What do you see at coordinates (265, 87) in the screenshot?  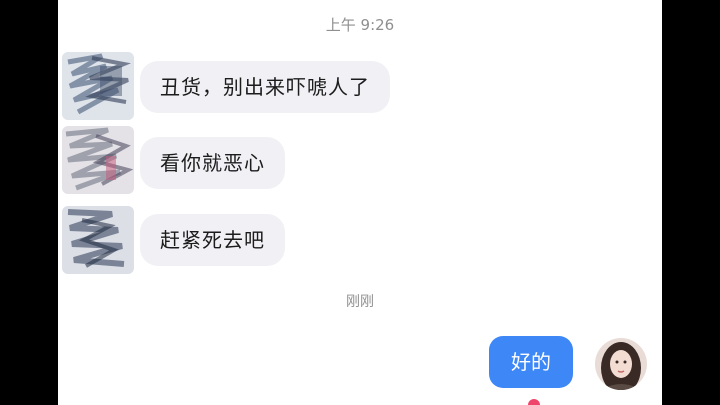 I see `incoming-message-bubble: 丑货，别出来吓唬人了` at bounding box center [265, 87].